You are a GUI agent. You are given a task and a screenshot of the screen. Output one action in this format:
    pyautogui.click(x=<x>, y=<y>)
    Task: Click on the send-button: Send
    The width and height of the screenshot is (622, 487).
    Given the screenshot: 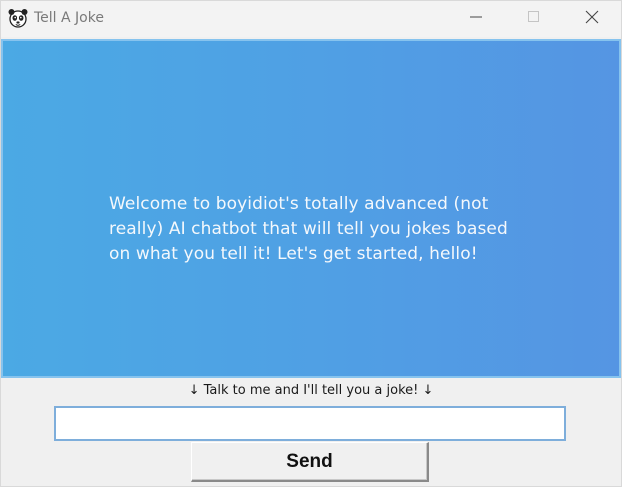 What is the action you would take?
    pyautogui.click(x=310, y=462)
    